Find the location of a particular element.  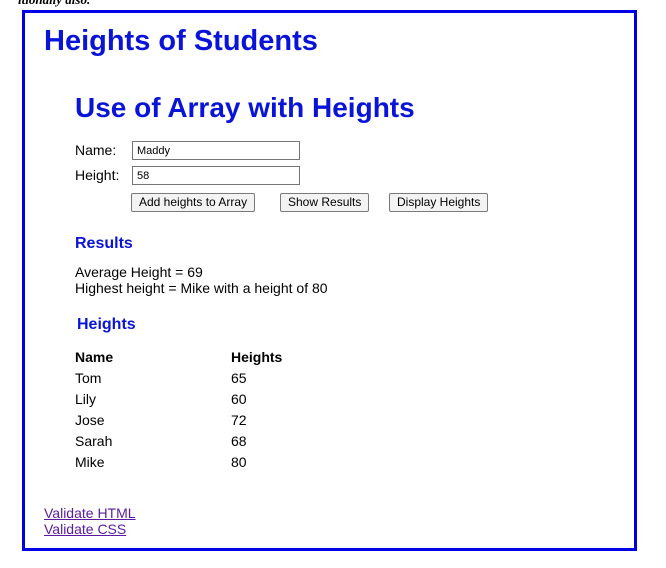

add-heights-button: Add heights to Array is located at coordinates (193, 202).